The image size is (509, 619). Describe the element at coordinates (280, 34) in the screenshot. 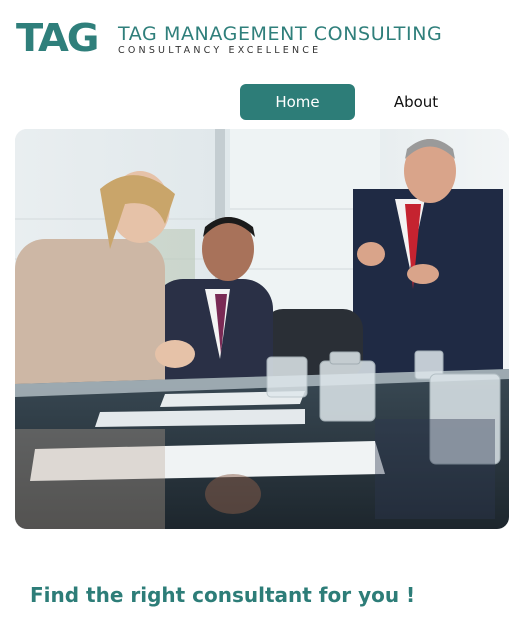

I see `brand-name: TAG MANAGEMENT CONSULTING` at that location.